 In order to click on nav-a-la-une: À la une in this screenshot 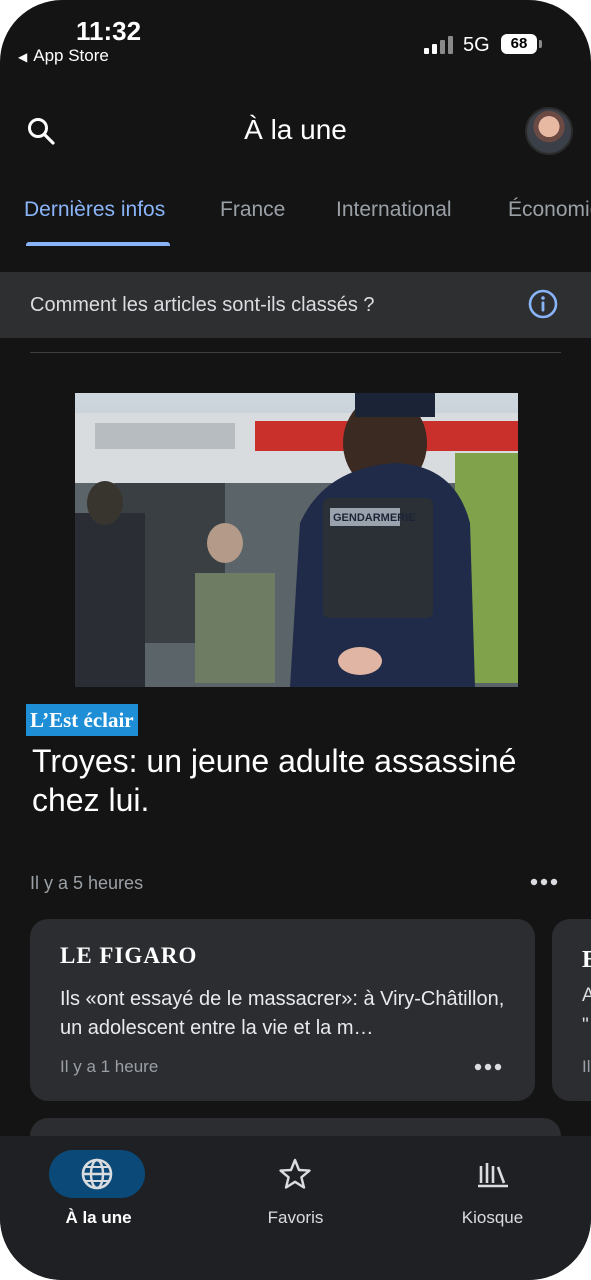, I will do `click(98, 1208)`.